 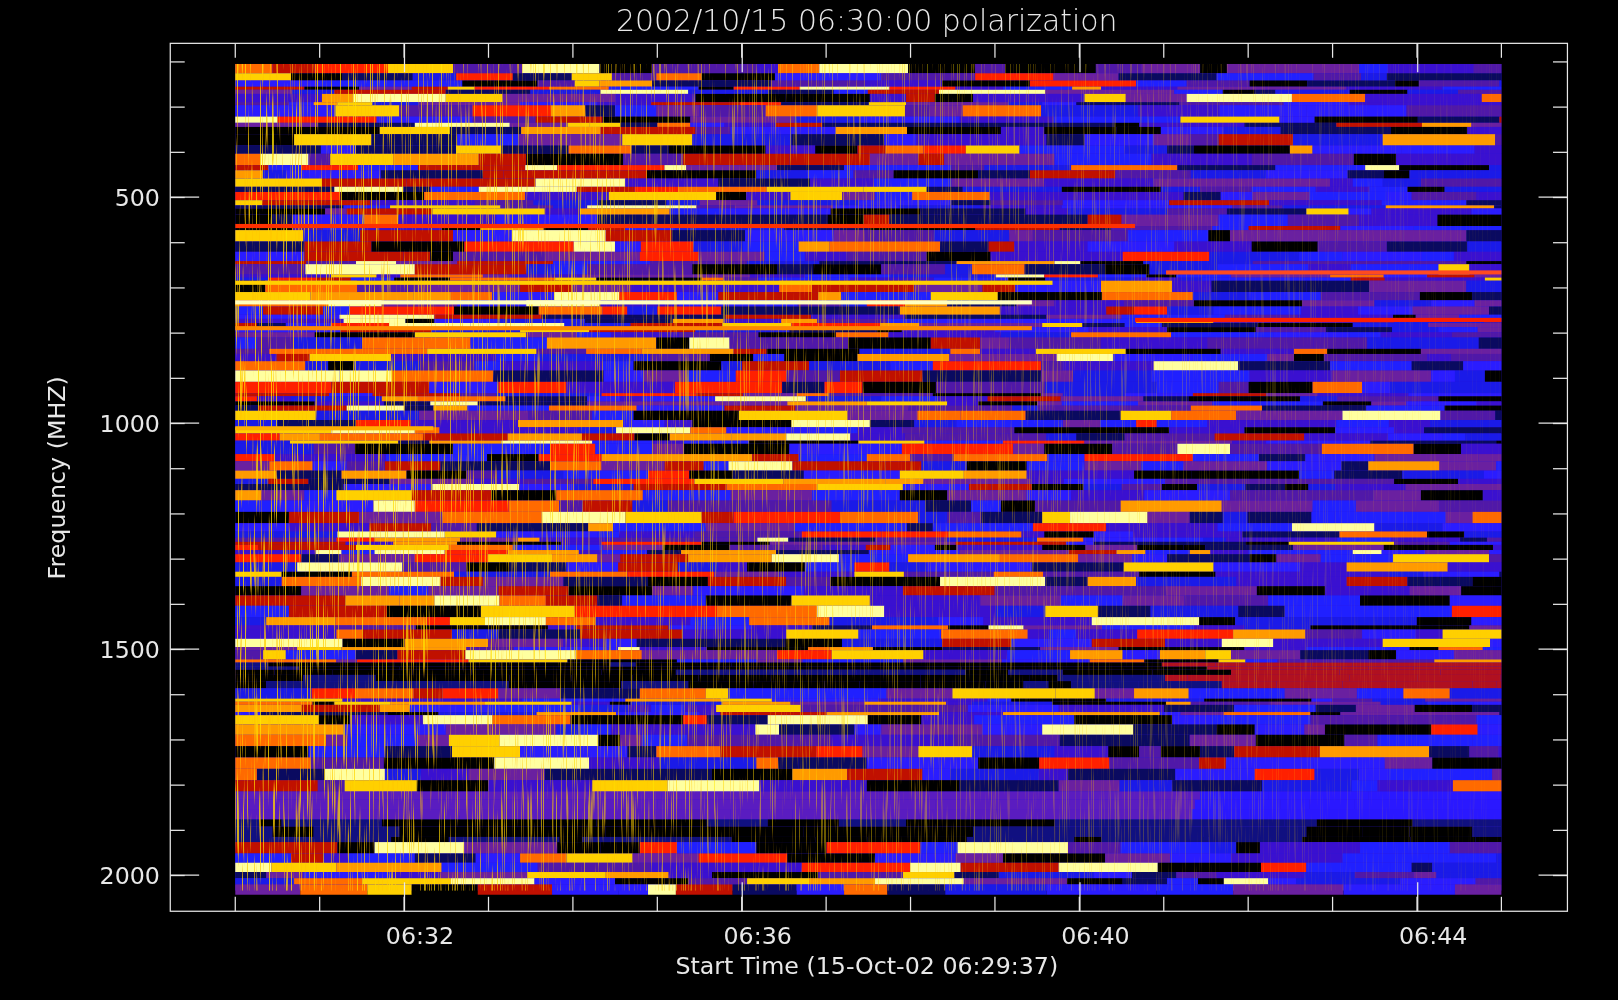 I want to click on tick-label: 1500, so click(x=129, y=650).